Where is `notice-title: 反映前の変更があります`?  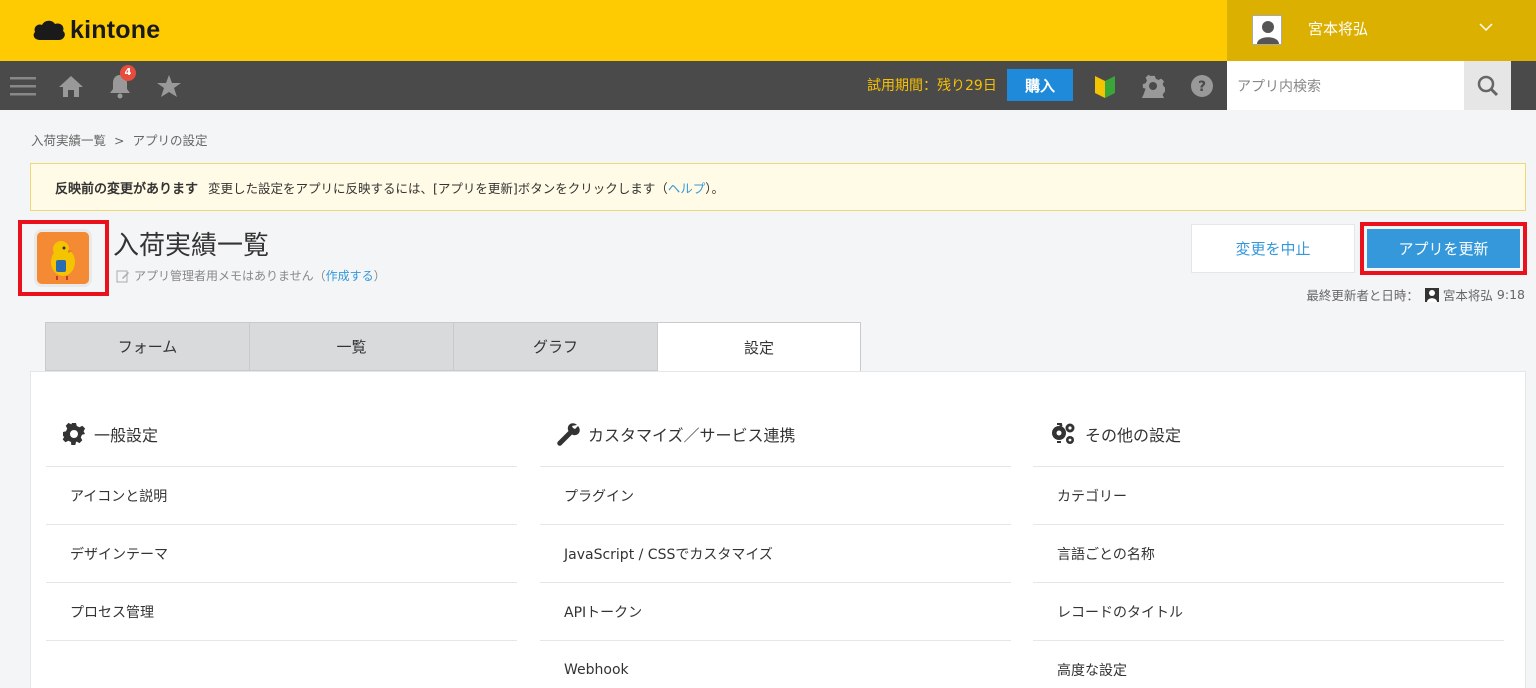 notice-title: 反映前の変更があります is located at coordinates (127, 189).